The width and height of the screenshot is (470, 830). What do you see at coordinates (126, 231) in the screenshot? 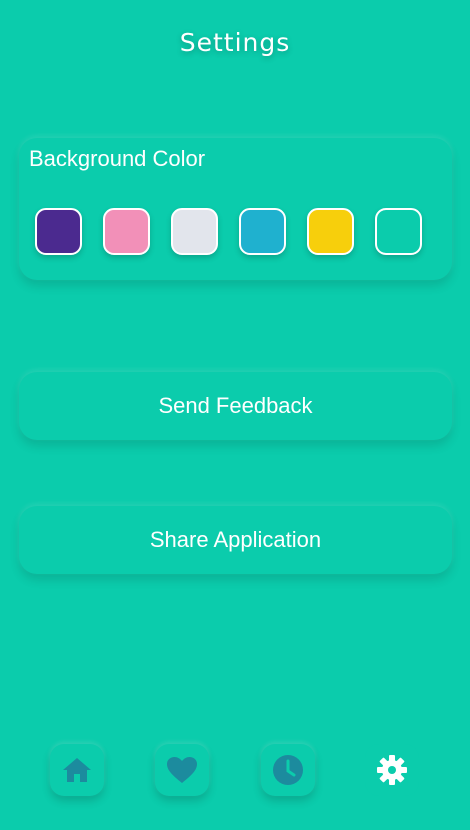
I see `color-swatch-pink` at bounding box center [126, 231].